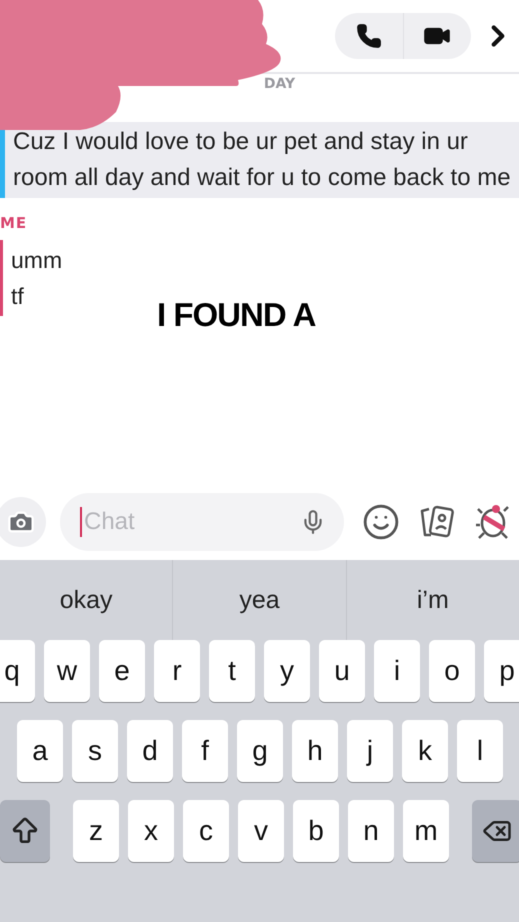 The height and width of the screenshot is (922, 519). I want to click on keyboard-key: v, so click(261, 831).